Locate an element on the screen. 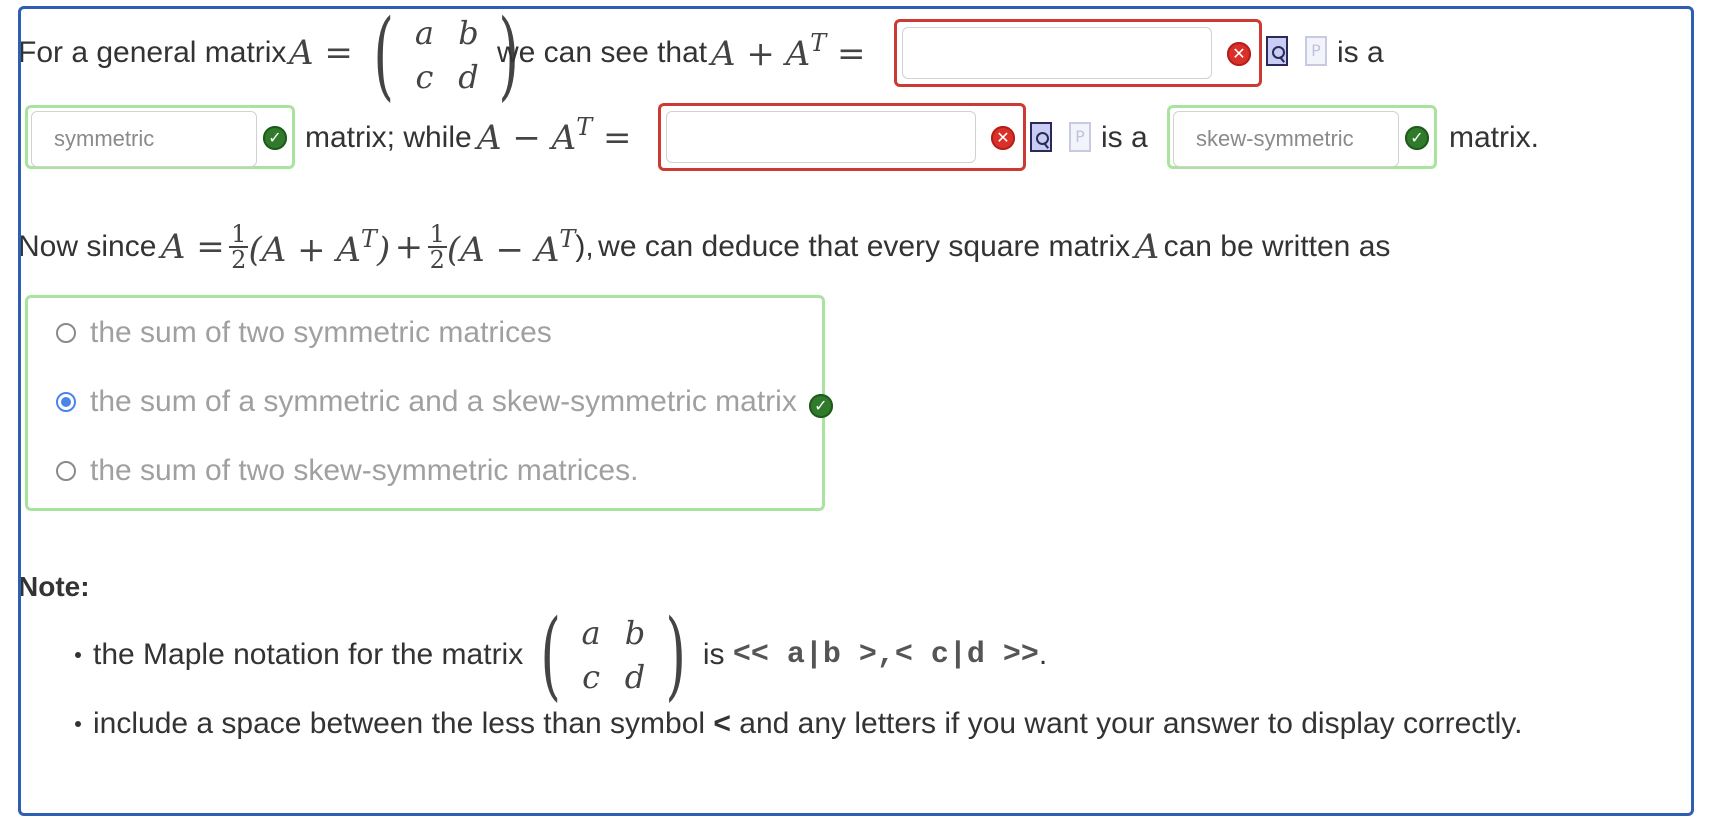 This screenshot has height=824, width=1714. matrix-entry-d: d is located at coordinates (468, 77).